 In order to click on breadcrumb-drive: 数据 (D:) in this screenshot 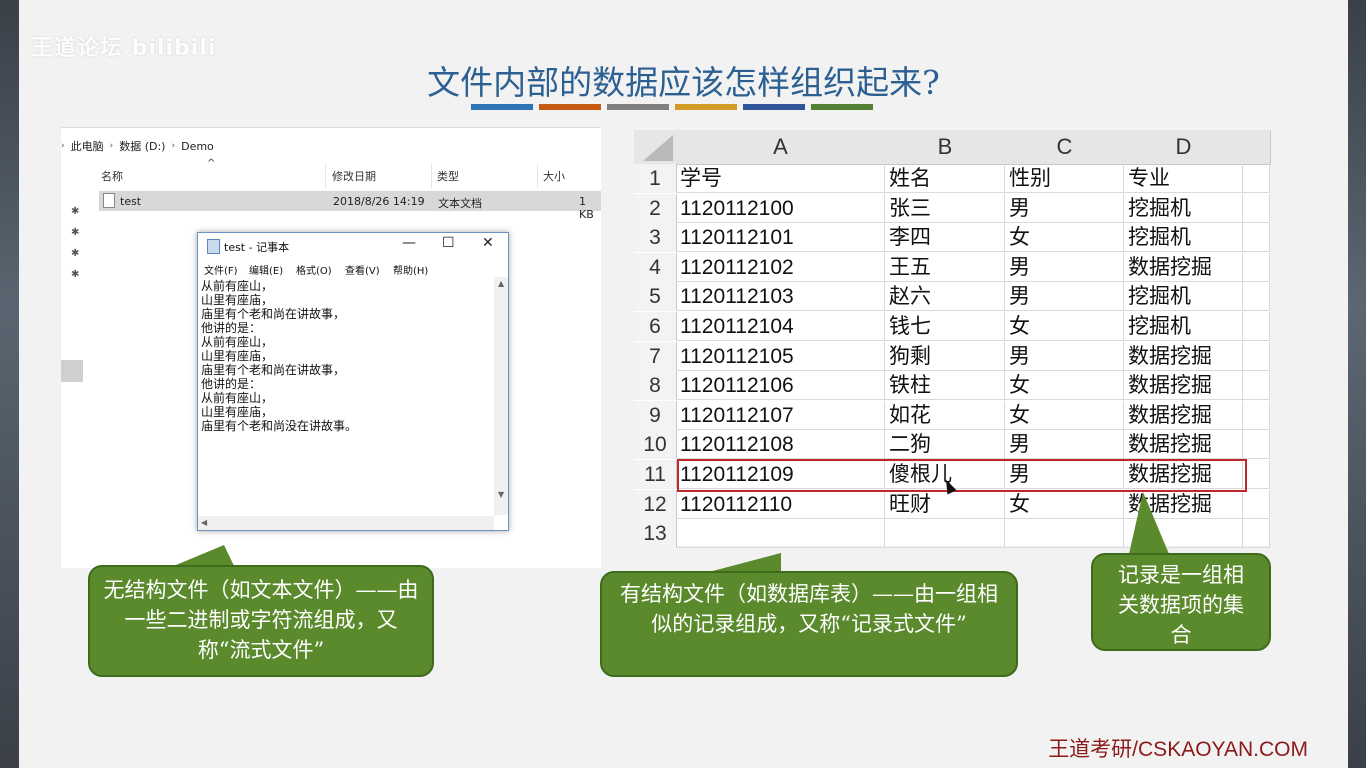, I will do `click(142, 146)`.